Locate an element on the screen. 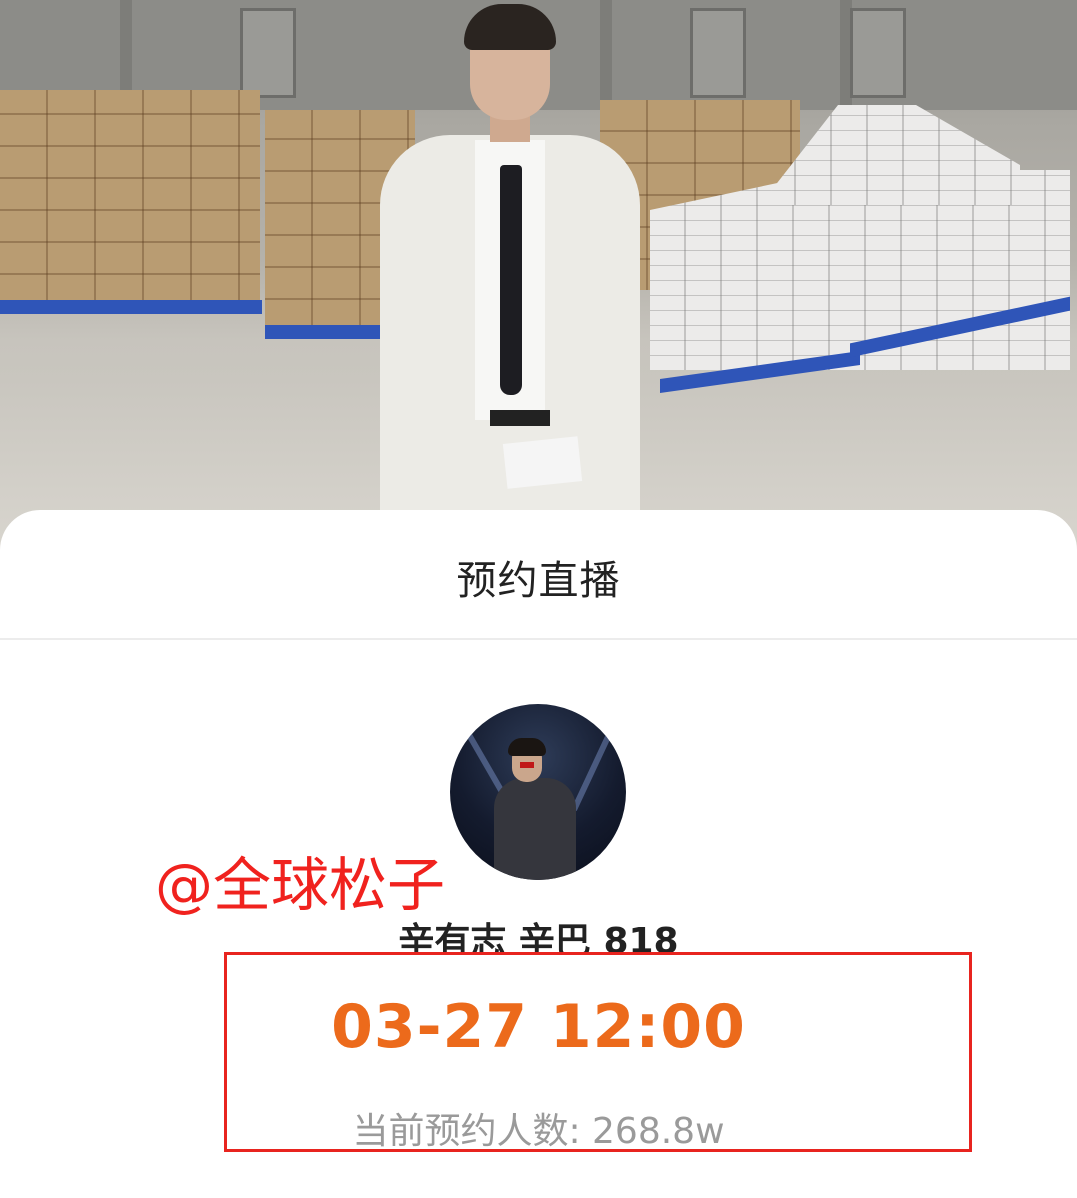 Image resolution: width=1077 pixels, height=1198 pixels. live-datetime: 03-27 12:00 is located at coordinates (538, 1027).